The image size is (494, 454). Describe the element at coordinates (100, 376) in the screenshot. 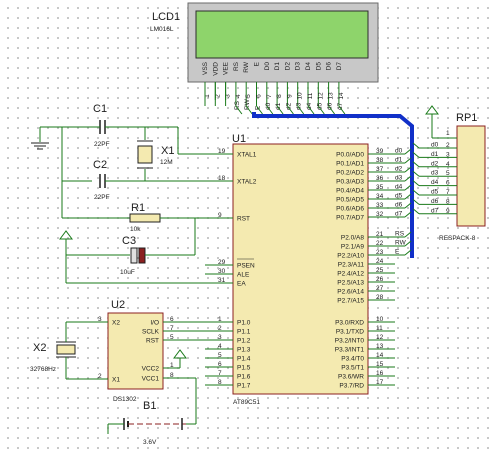

I see `u2-left-pin-number: 2` at that location.